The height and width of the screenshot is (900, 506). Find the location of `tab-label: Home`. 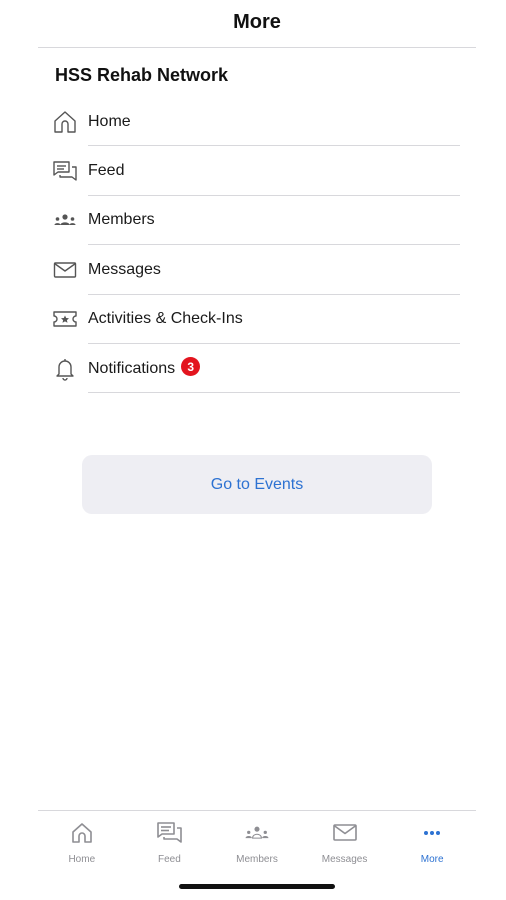

tab-label: Home is located at coordinates (82, 859).